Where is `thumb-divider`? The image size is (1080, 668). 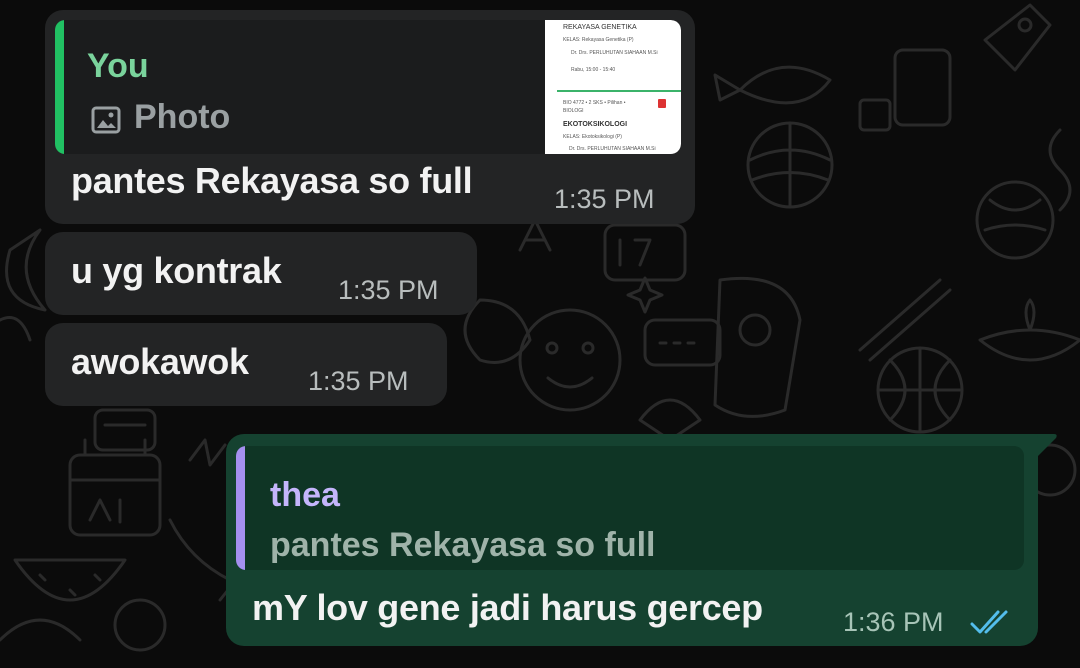
thumb-divider is located at coordinates (619, 91).